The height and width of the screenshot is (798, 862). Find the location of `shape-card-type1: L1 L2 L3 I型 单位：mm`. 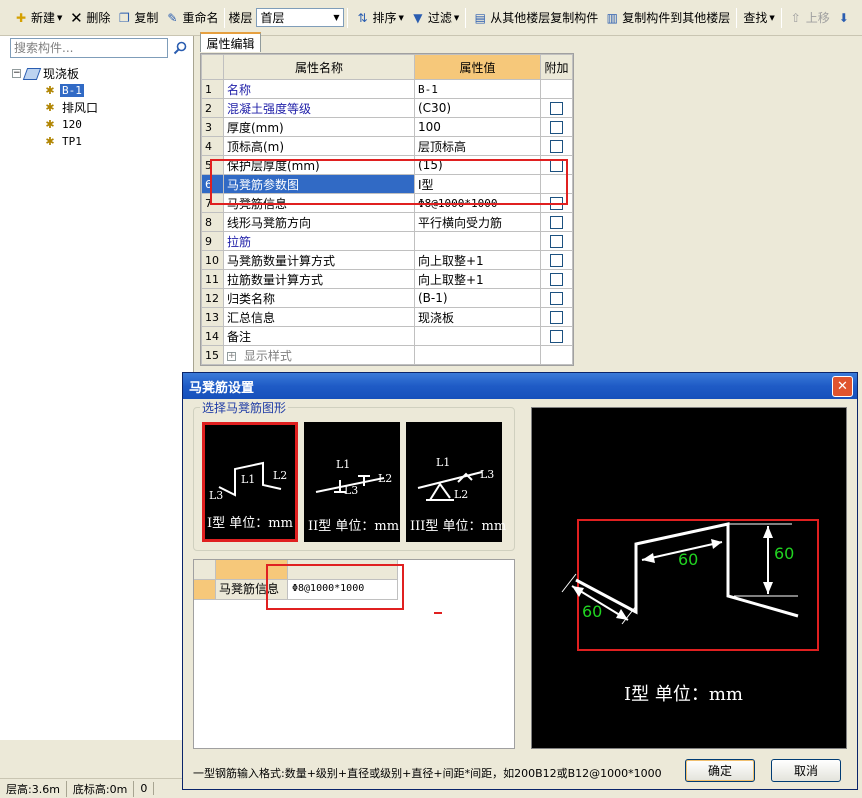

shape-card-type1: L1 L2 L3 I型 单位：mm is located at coordinates (250, 482).